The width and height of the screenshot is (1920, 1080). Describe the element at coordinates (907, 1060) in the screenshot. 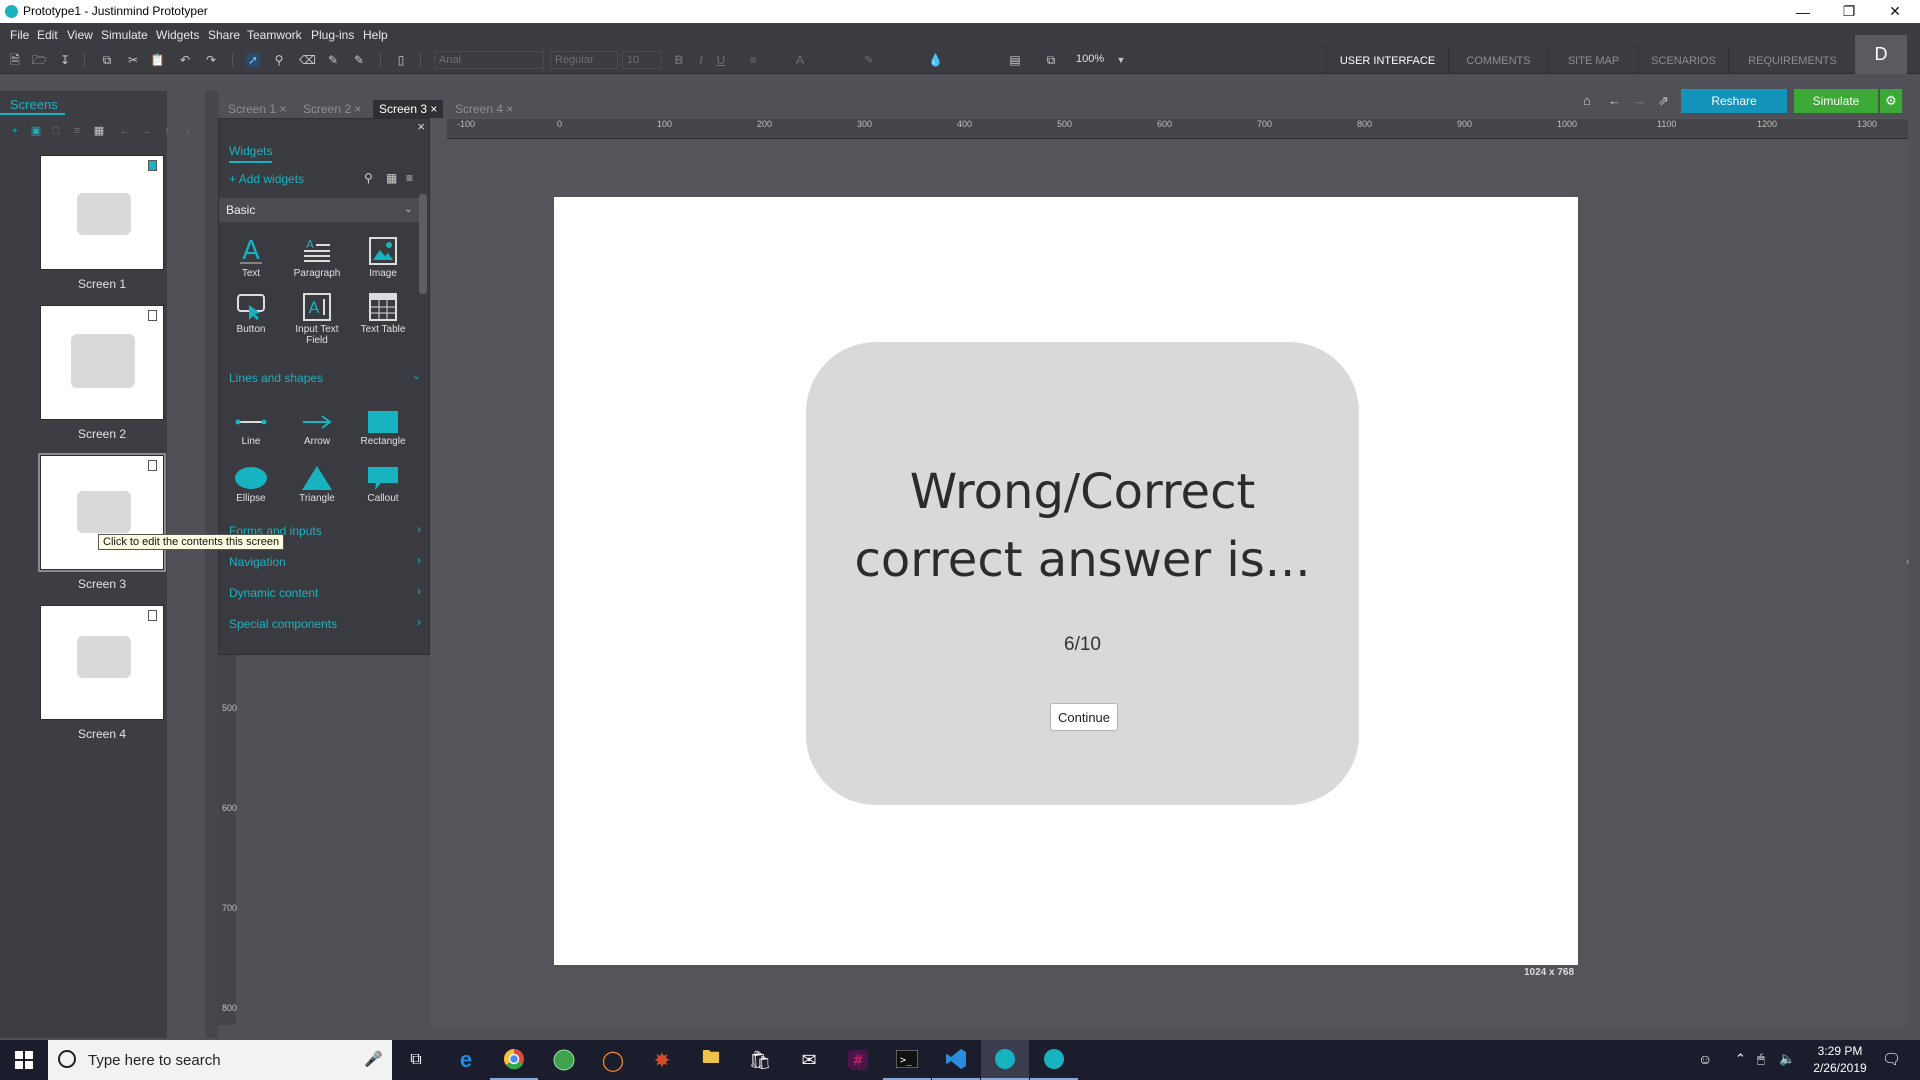

I see `terminal-icon: >_` at that location.